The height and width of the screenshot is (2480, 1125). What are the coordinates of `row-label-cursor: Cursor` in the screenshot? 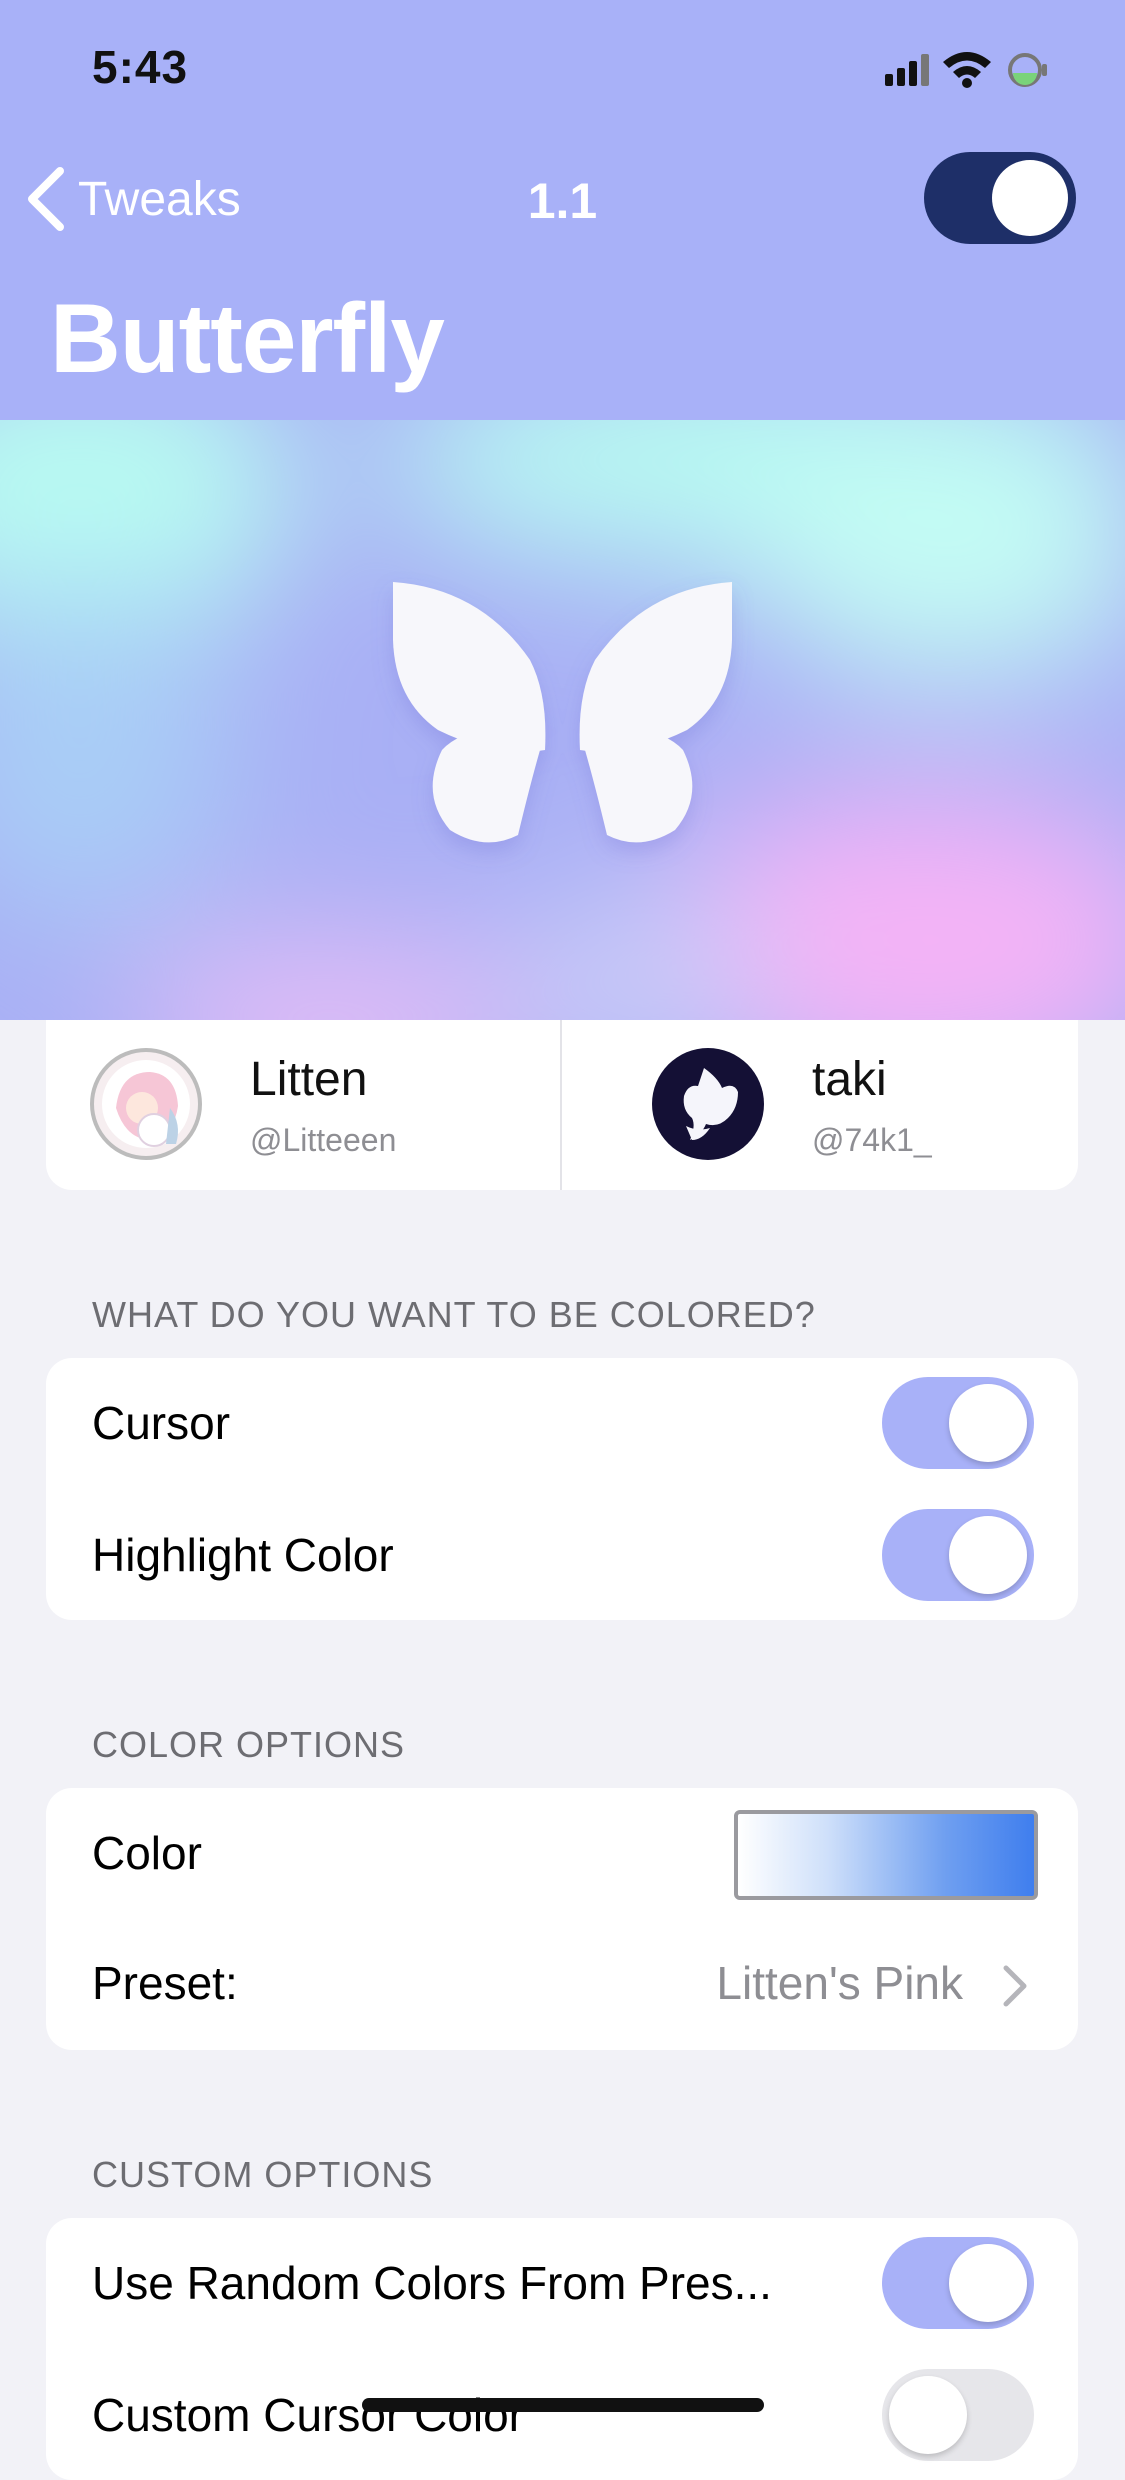 It's located at (161, 1423).